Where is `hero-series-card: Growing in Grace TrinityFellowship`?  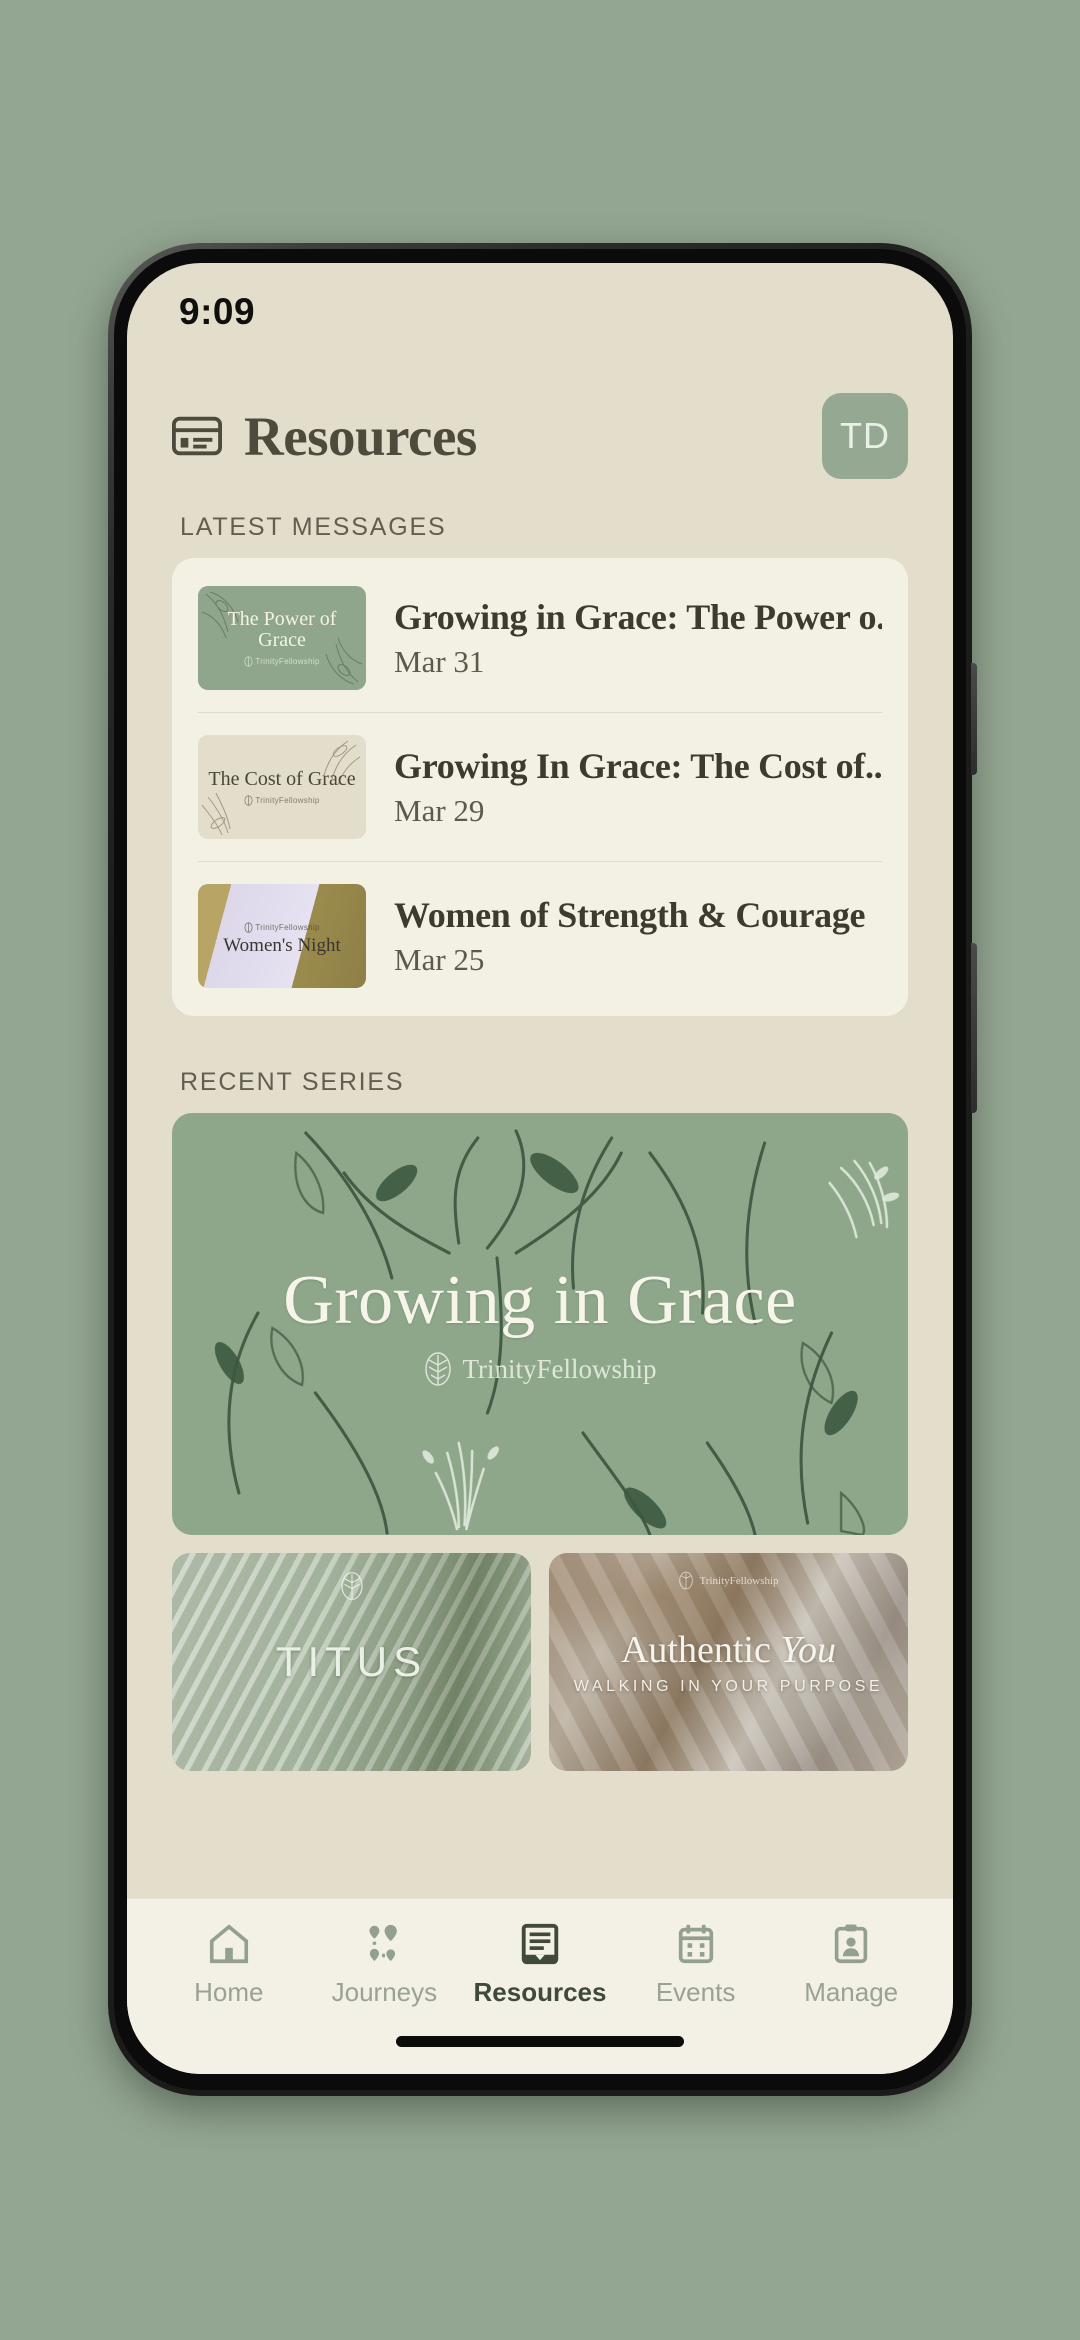
hero-series-card: Growing in Grace TrinityFellowship is located at coordinates (540, 1324).